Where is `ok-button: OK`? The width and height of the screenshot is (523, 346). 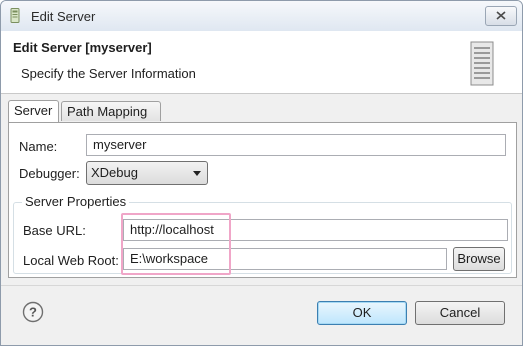
ok-button: OK is located at coordinates (362, 313).